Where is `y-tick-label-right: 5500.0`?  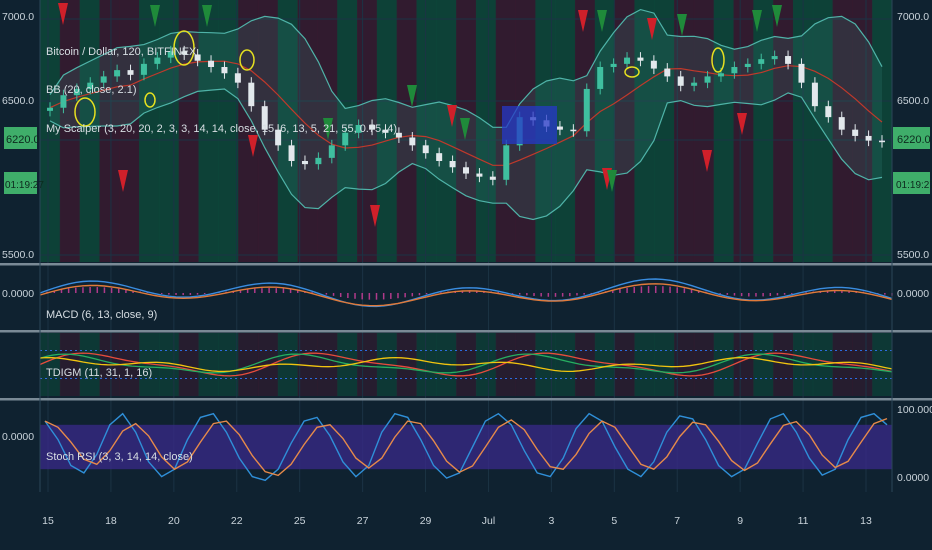 y-tick-label-right: 5500.0 is located at coordinates (913, 255).